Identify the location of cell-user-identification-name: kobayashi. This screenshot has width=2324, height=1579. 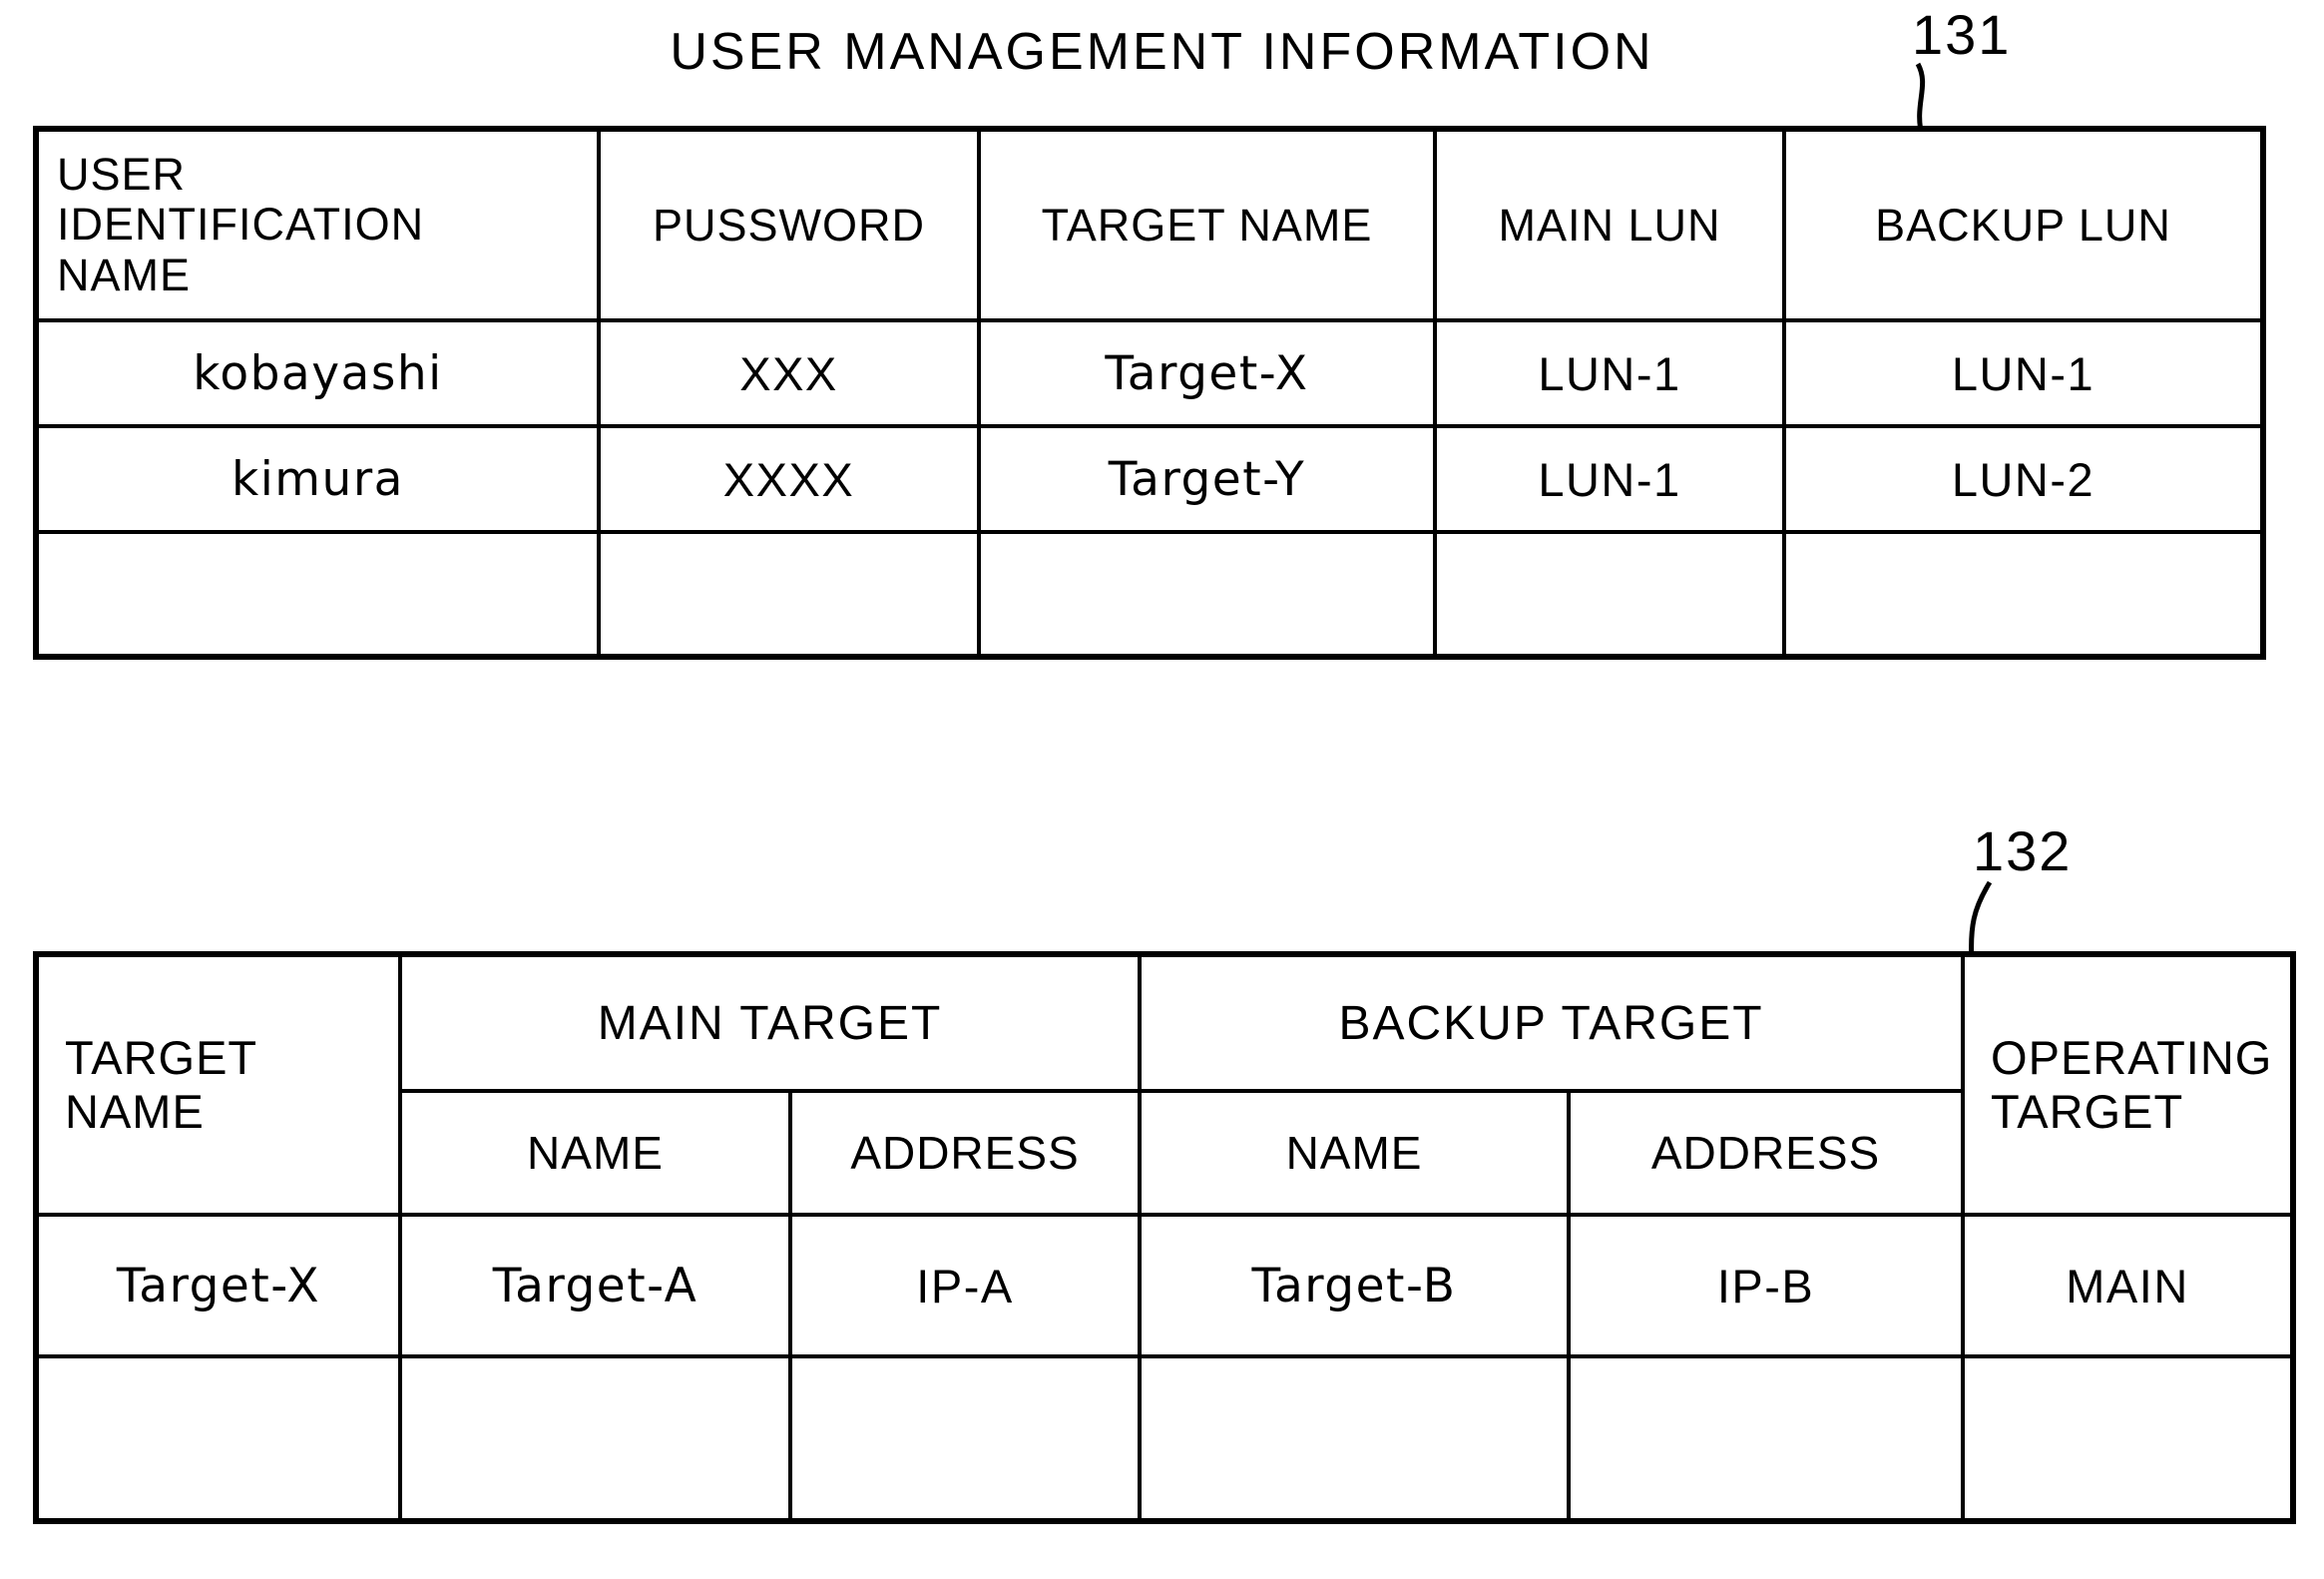
(317, 373).